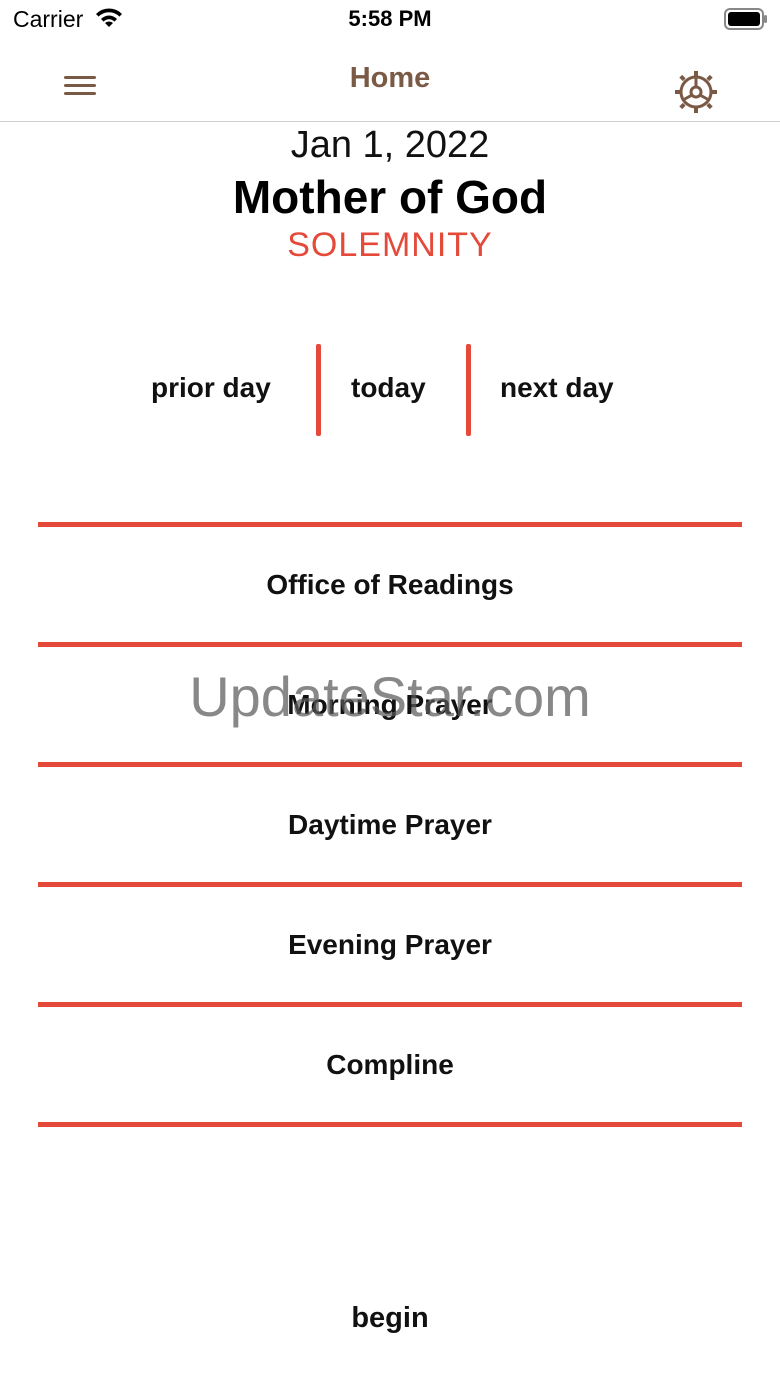 This screenshot has width=780, height=1387. I want to click on page-title: Home, so click(390, 78).